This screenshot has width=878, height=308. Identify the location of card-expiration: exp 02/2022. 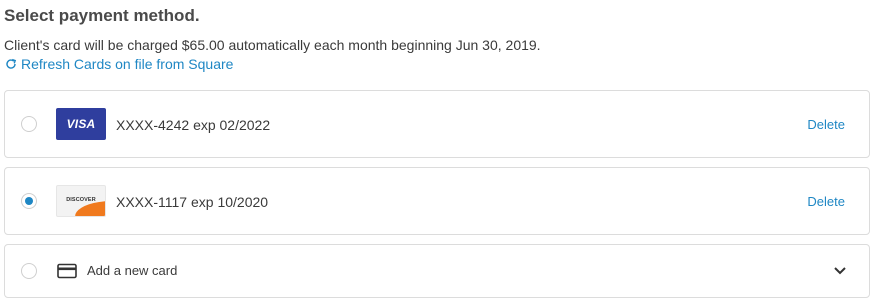
(232, 125).